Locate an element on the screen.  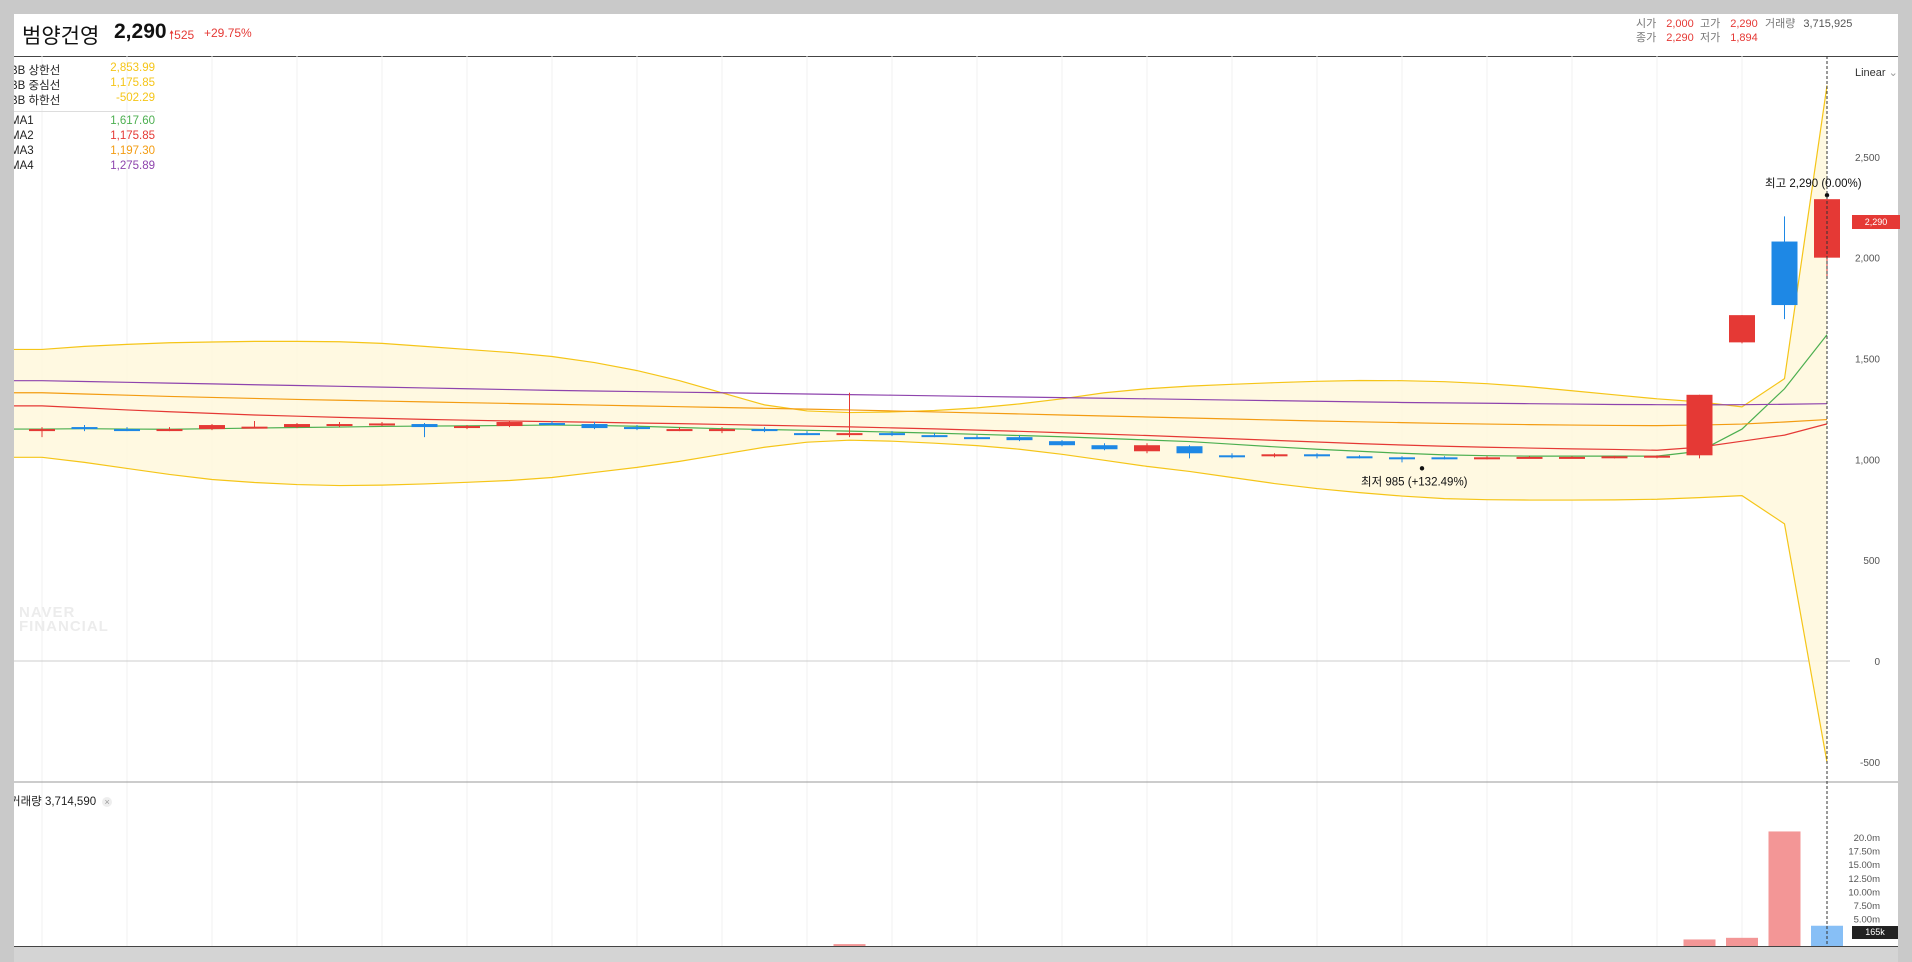
legend-label: MA4 is located at coordinates (24, 166).